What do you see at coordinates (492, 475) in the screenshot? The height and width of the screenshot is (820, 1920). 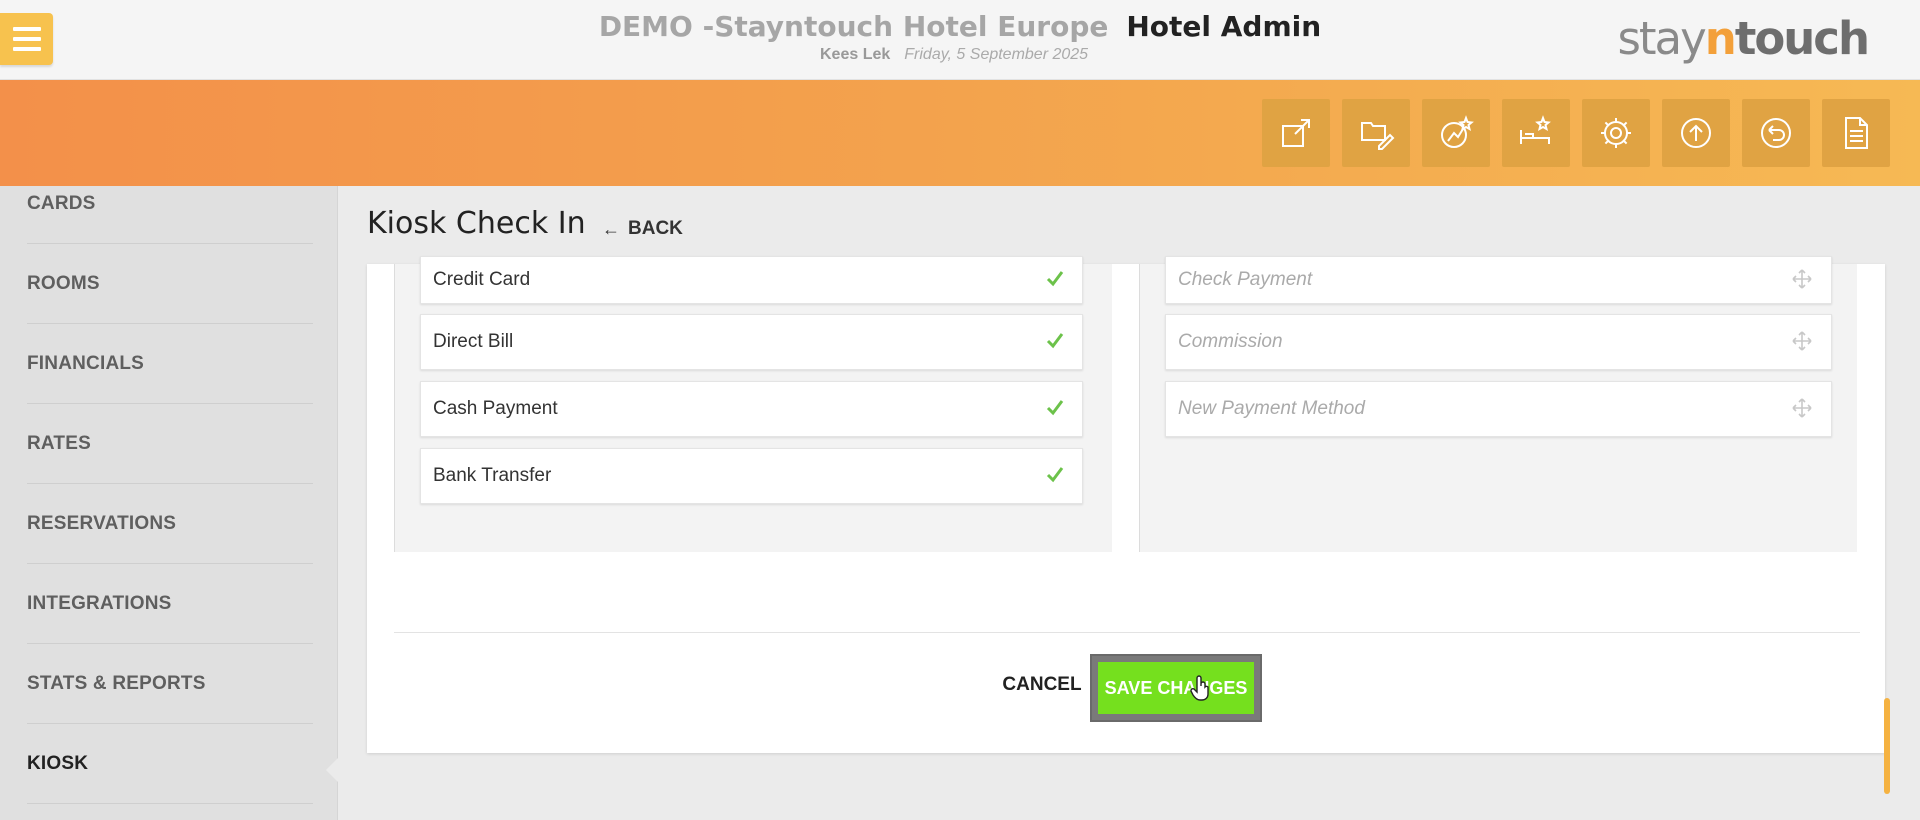 I see `payment-method-label: Bank Transfer` at bounding box center [492, 475].